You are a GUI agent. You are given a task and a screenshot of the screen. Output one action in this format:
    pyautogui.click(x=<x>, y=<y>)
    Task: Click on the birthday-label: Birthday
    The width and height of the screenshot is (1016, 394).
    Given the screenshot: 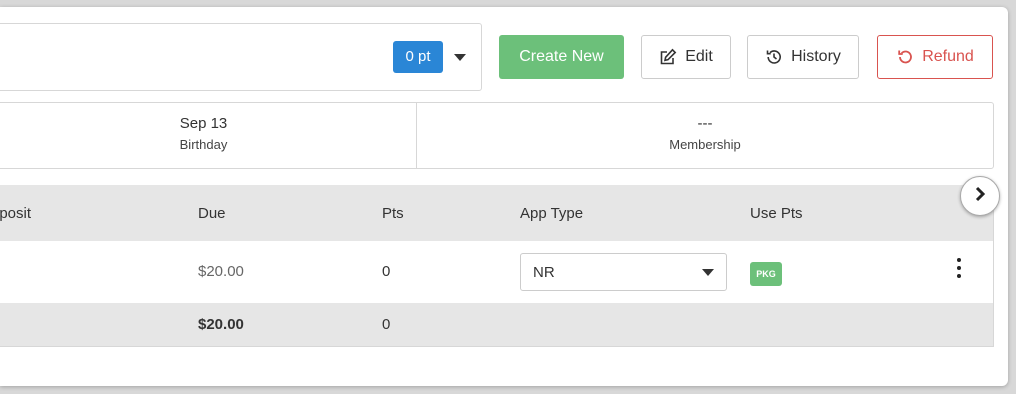 What is the action you would take?
    pyautogui.click(x=203, y=144)
    